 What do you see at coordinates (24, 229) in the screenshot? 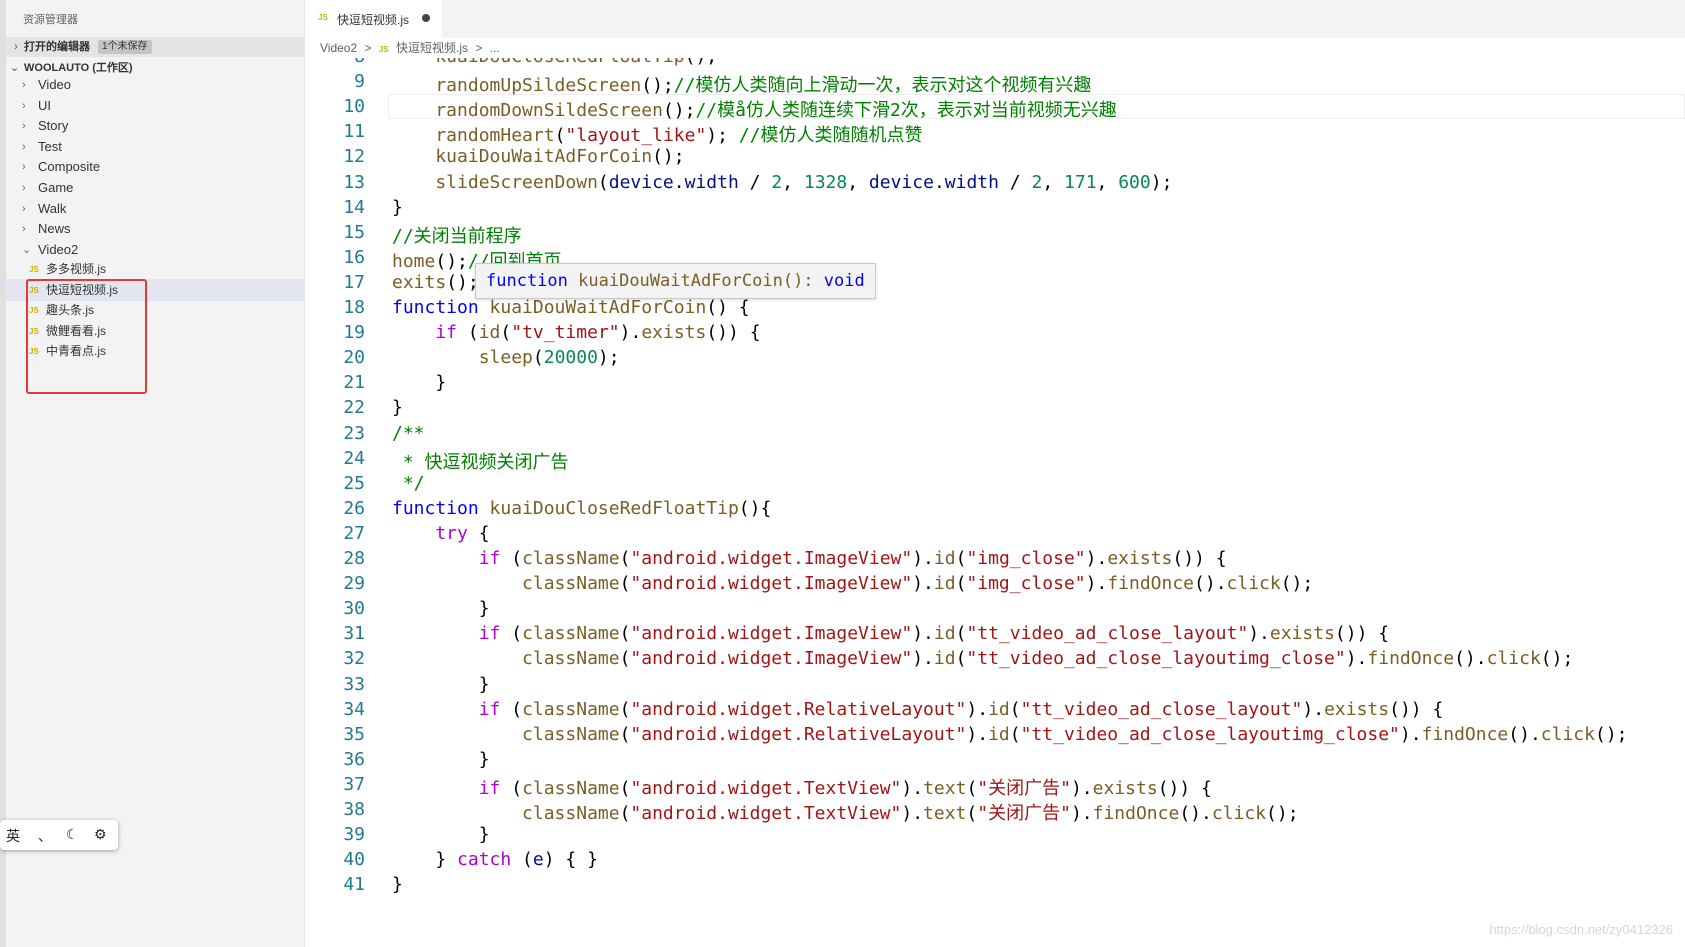
I see `chevron-right-icon: ›` at bounding box center [24, 229].